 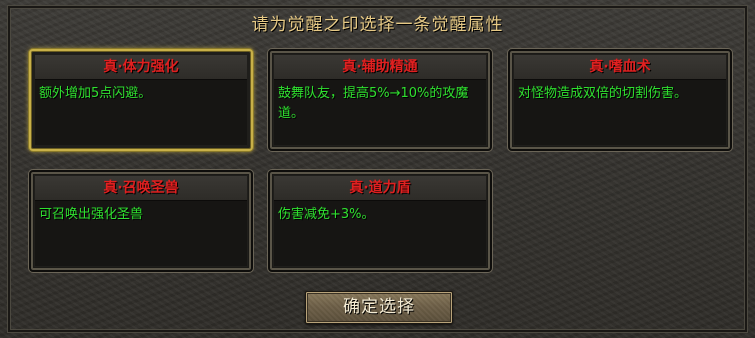 I want to click on dialog-title: 请为觉醒之印选择一条觉醒属性, so click(x=377, y=25).